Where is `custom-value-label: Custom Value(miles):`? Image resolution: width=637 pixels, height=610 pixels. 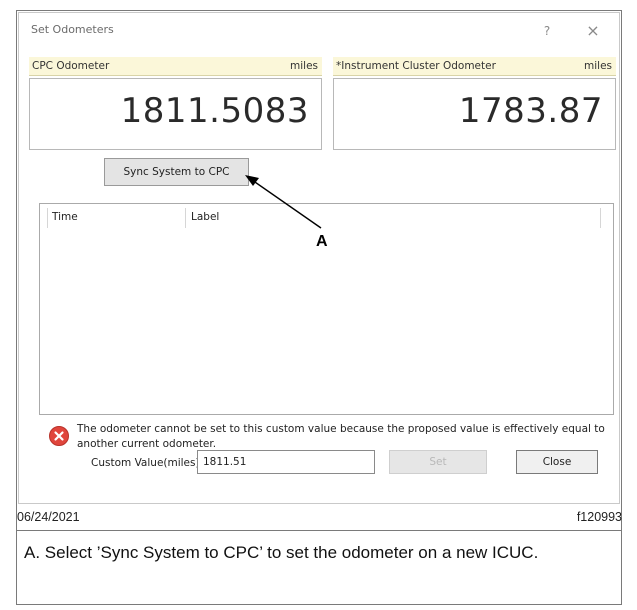 custom-value-label: Custom Value(miles): is located at coordinates (147, 463).